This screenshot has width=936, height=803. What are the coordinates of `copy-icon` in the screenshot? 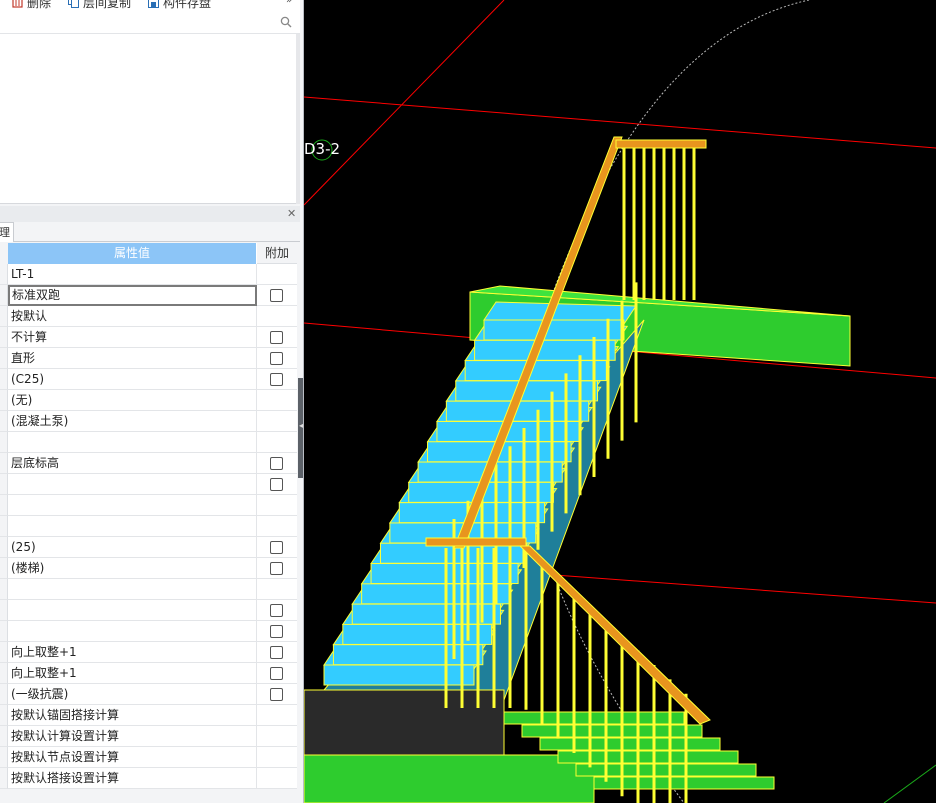 It's located at (73, 4).